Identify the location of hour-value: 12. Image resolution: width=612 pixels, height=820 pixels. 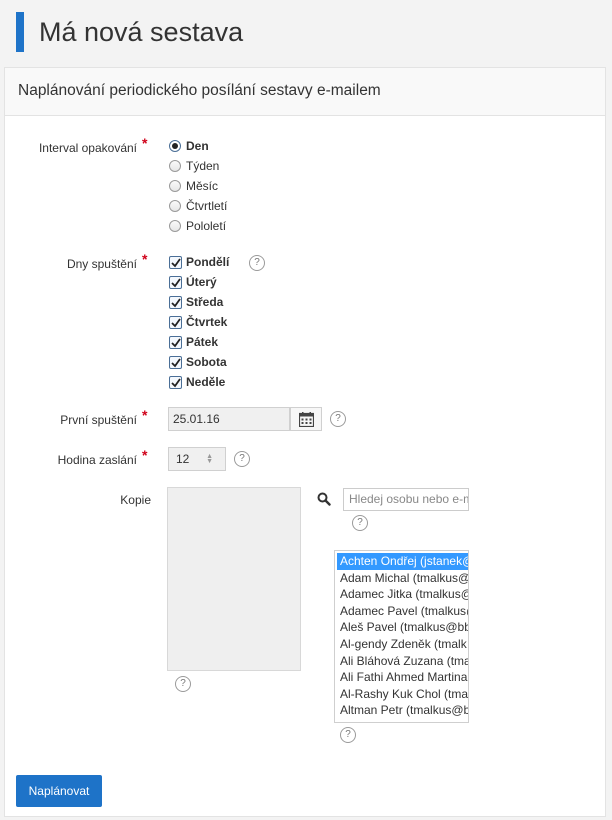
(183, 459).